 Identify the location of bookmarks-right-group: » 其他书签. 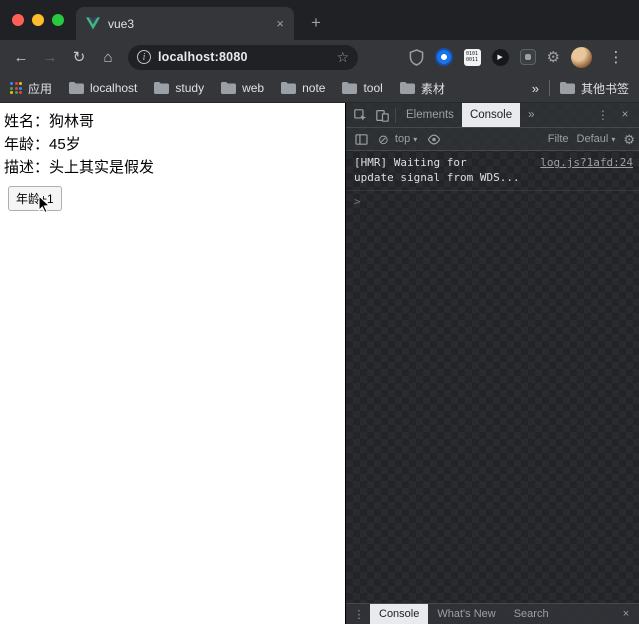
(580, 88).